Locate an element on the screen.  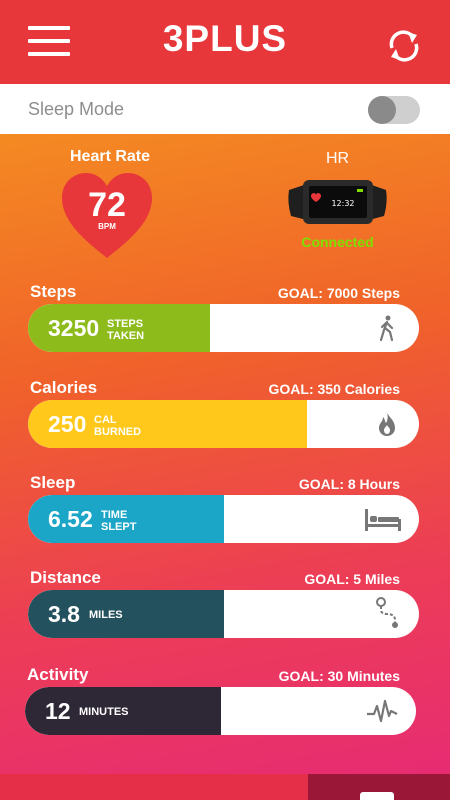
walking-person-icon is located at coordinates (386, 328).